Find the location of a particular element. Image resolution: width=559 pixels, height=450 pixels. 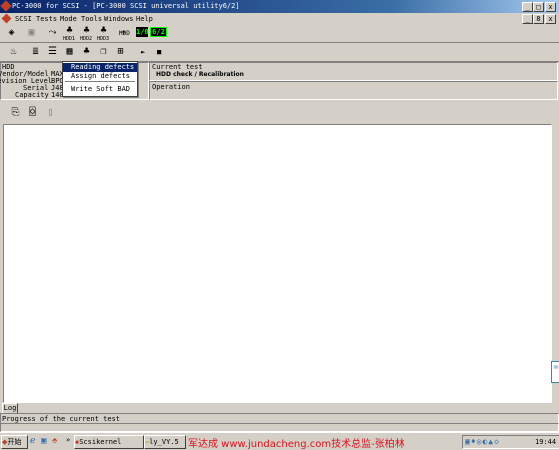

operation-heading: Operation is located at coordinates (171, 87).